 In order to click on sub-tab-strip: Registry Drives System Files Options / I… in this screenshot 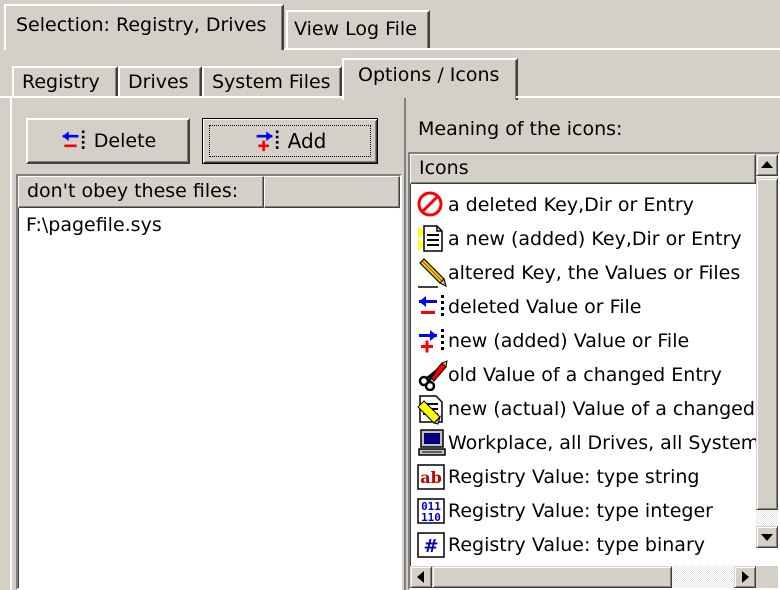, I will do `click(390, 76)`.